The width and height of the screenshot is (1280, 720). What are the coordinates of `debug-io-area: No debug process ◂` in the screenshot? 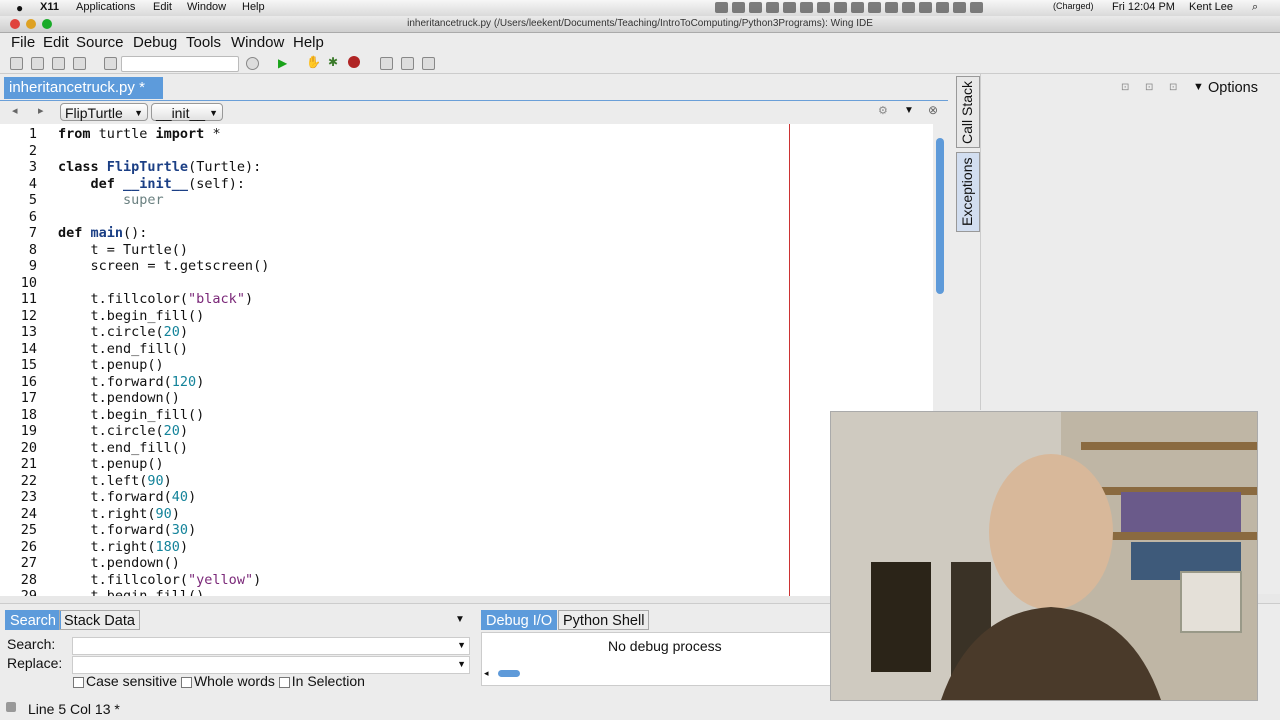 It's located at (656, 659).